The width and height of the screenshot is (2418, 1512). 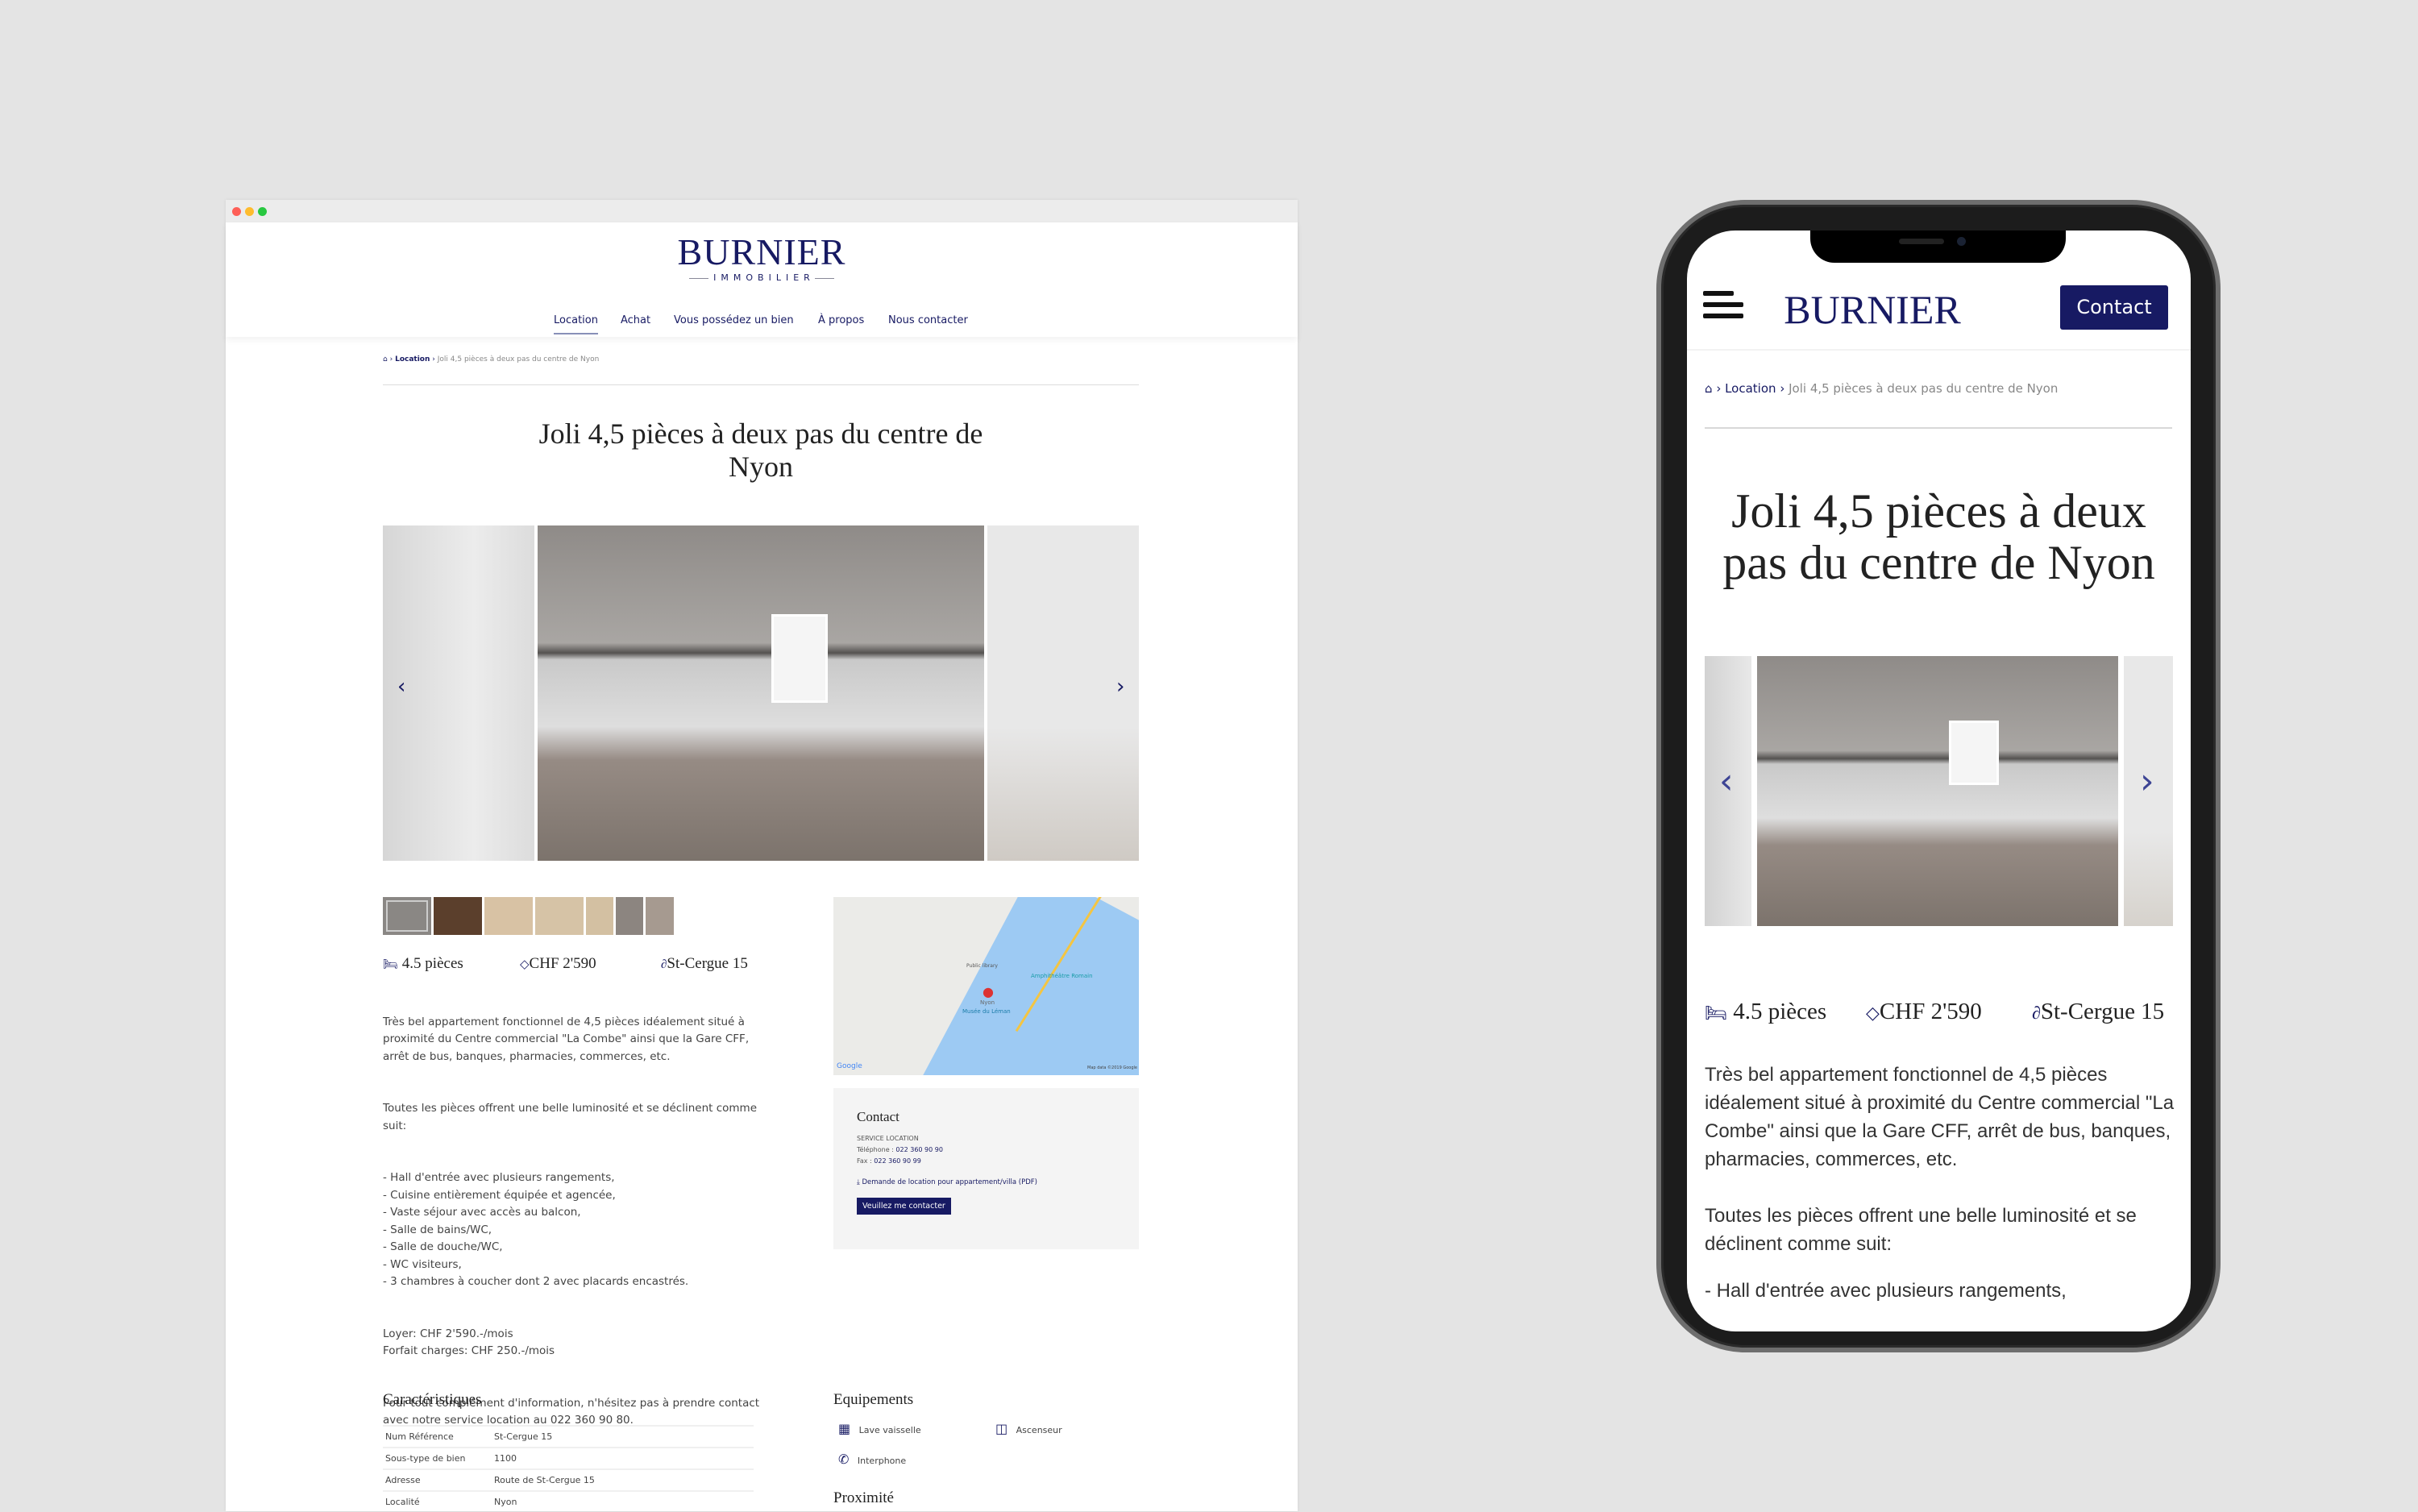 What do you see at coordinates (762, 252) in the screenshot?
I see `logo: BURNIER` at bounding box center [762, 252].